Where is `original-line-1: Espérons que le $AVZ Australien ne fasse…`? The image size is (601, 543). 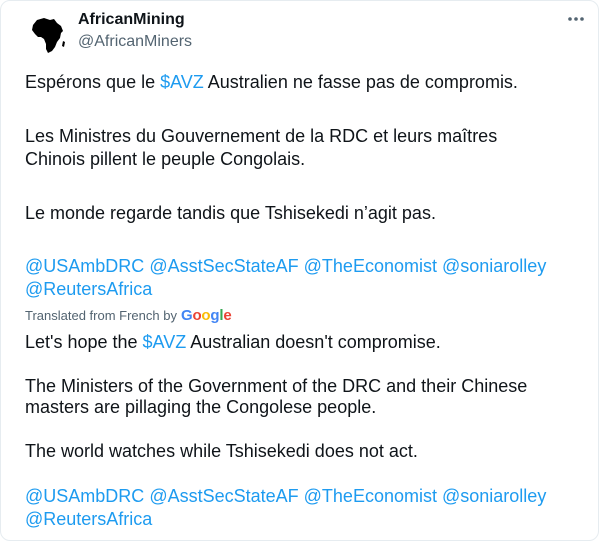 original-line-1: Espérons que le $AVZ Australien ne fasse… is located at coordinates (271, 82).